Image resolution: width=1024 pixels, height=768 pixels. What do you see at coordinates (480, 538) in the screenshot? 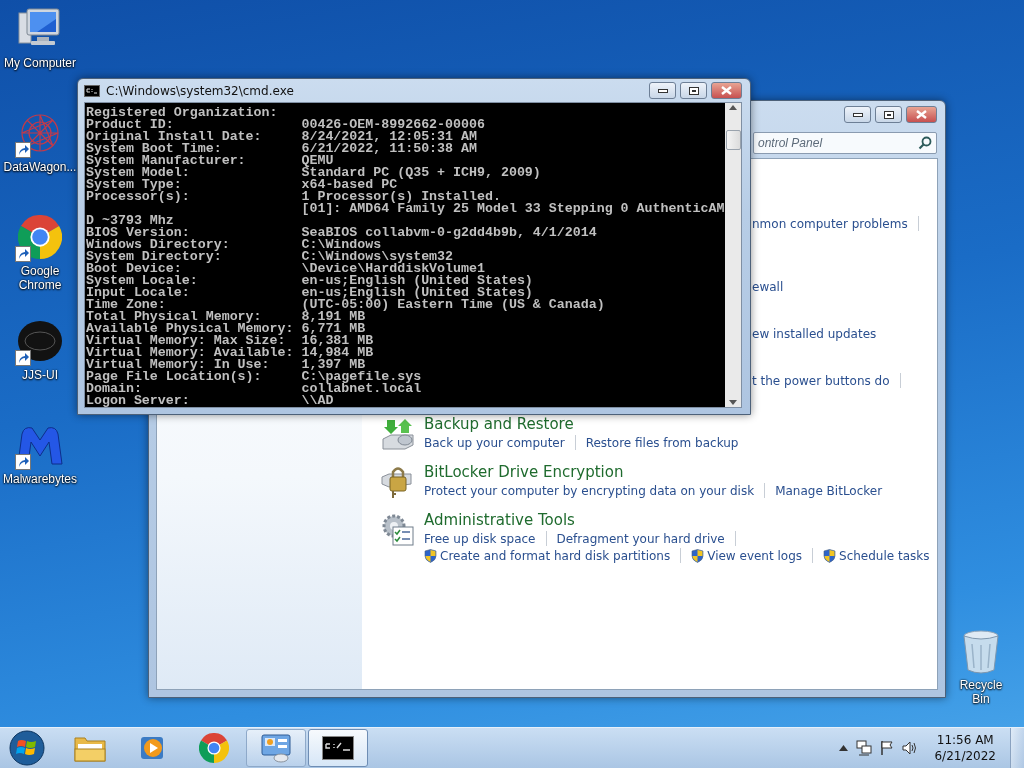
I see `task-link: Free up disk space` at bounding box center [480, 538].